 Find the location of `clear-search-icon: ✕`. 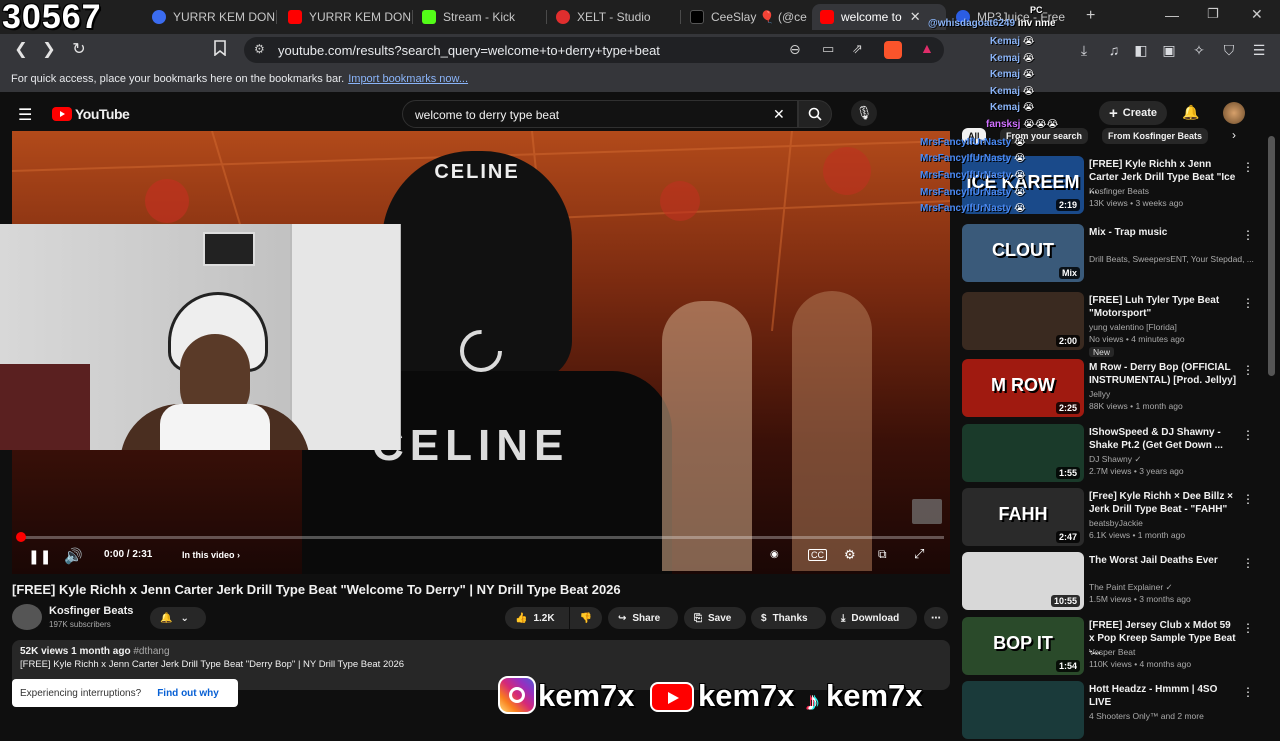

clear-search-icon: ✕ is located at coordinates (779, 114).